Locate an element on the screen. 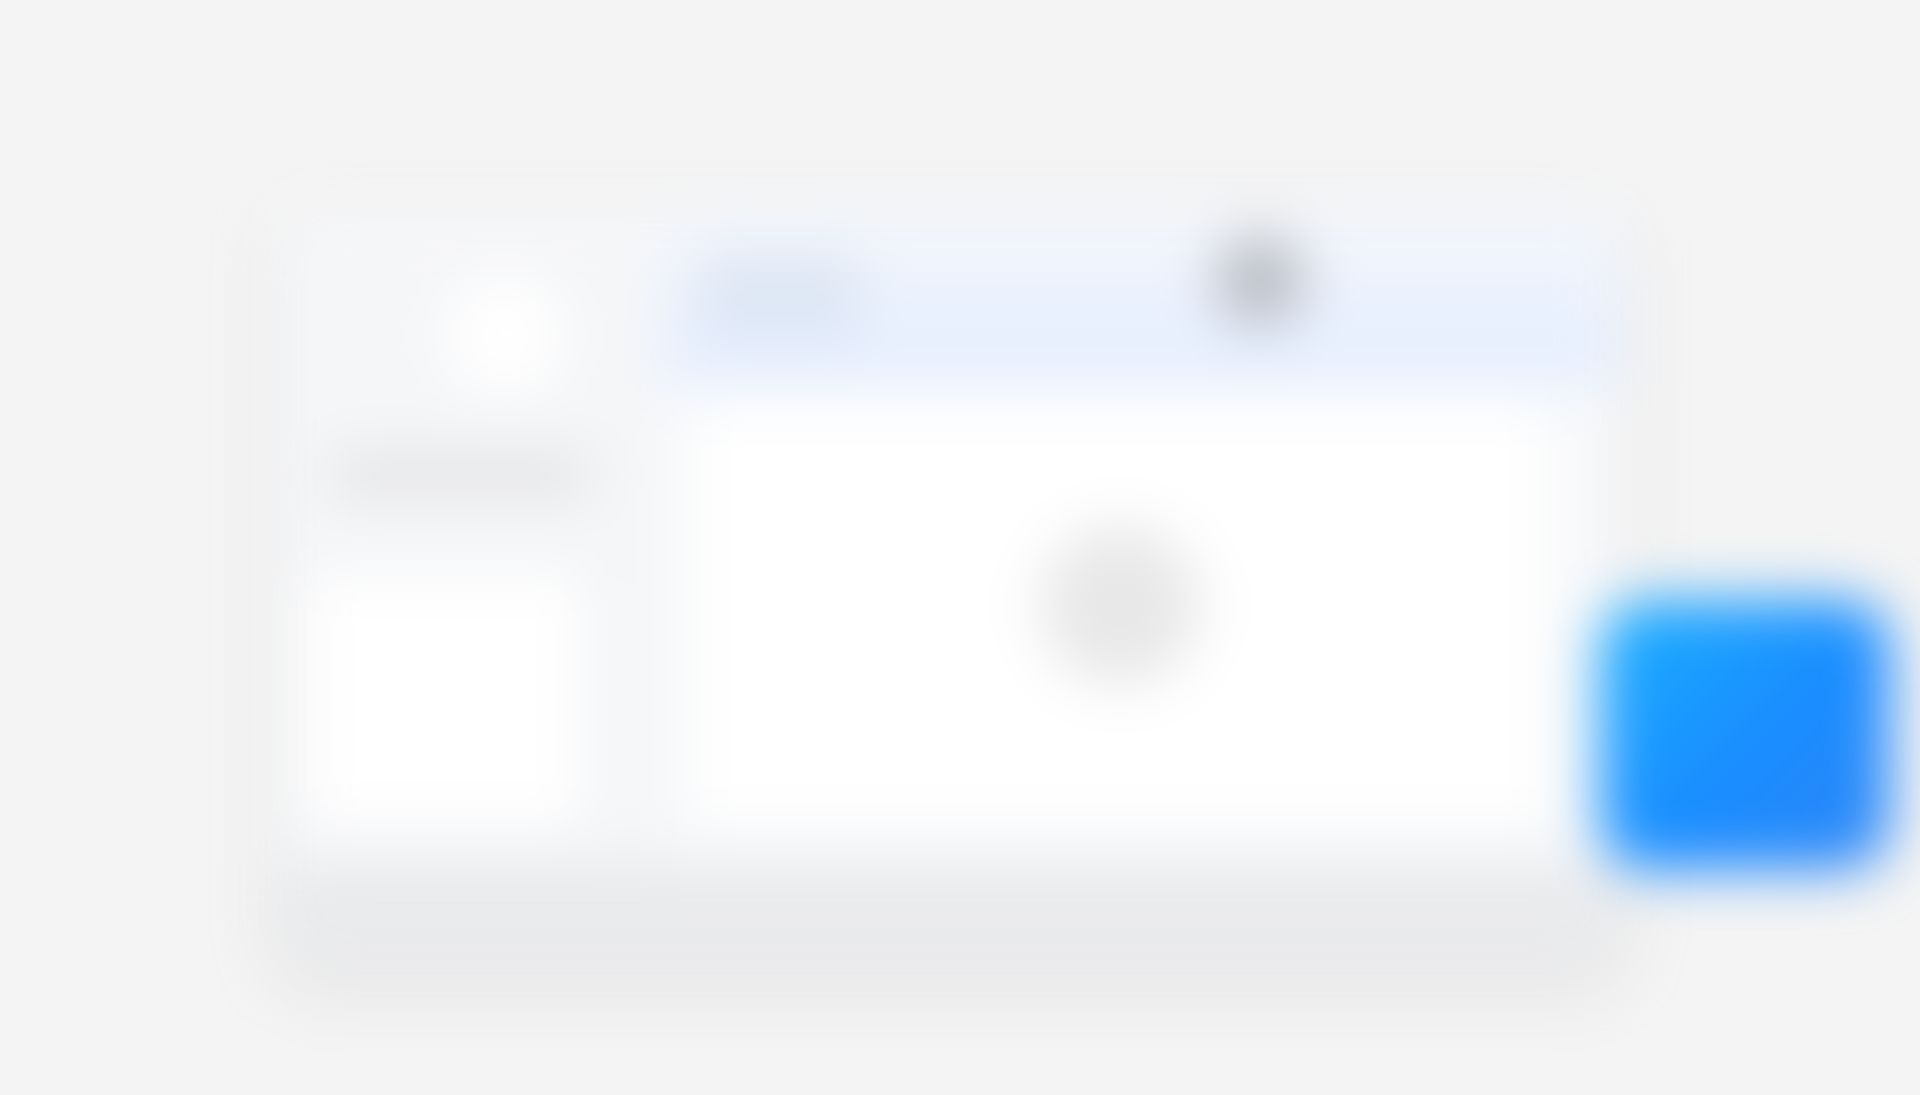  sidebar is located at coordinates (470, 585).